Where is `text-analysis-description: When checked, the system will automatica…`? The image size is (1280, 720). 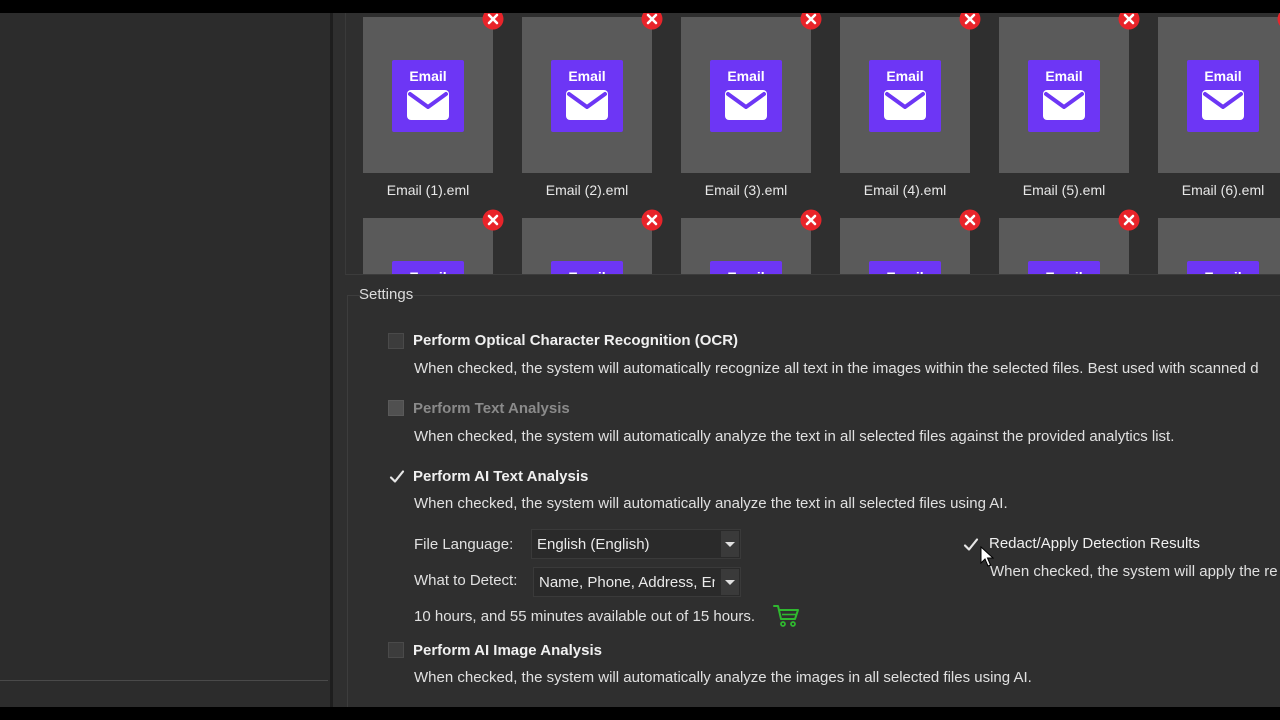 text-analysis-description: When checked, the system will automatica… is located at coordinates (794, 436).